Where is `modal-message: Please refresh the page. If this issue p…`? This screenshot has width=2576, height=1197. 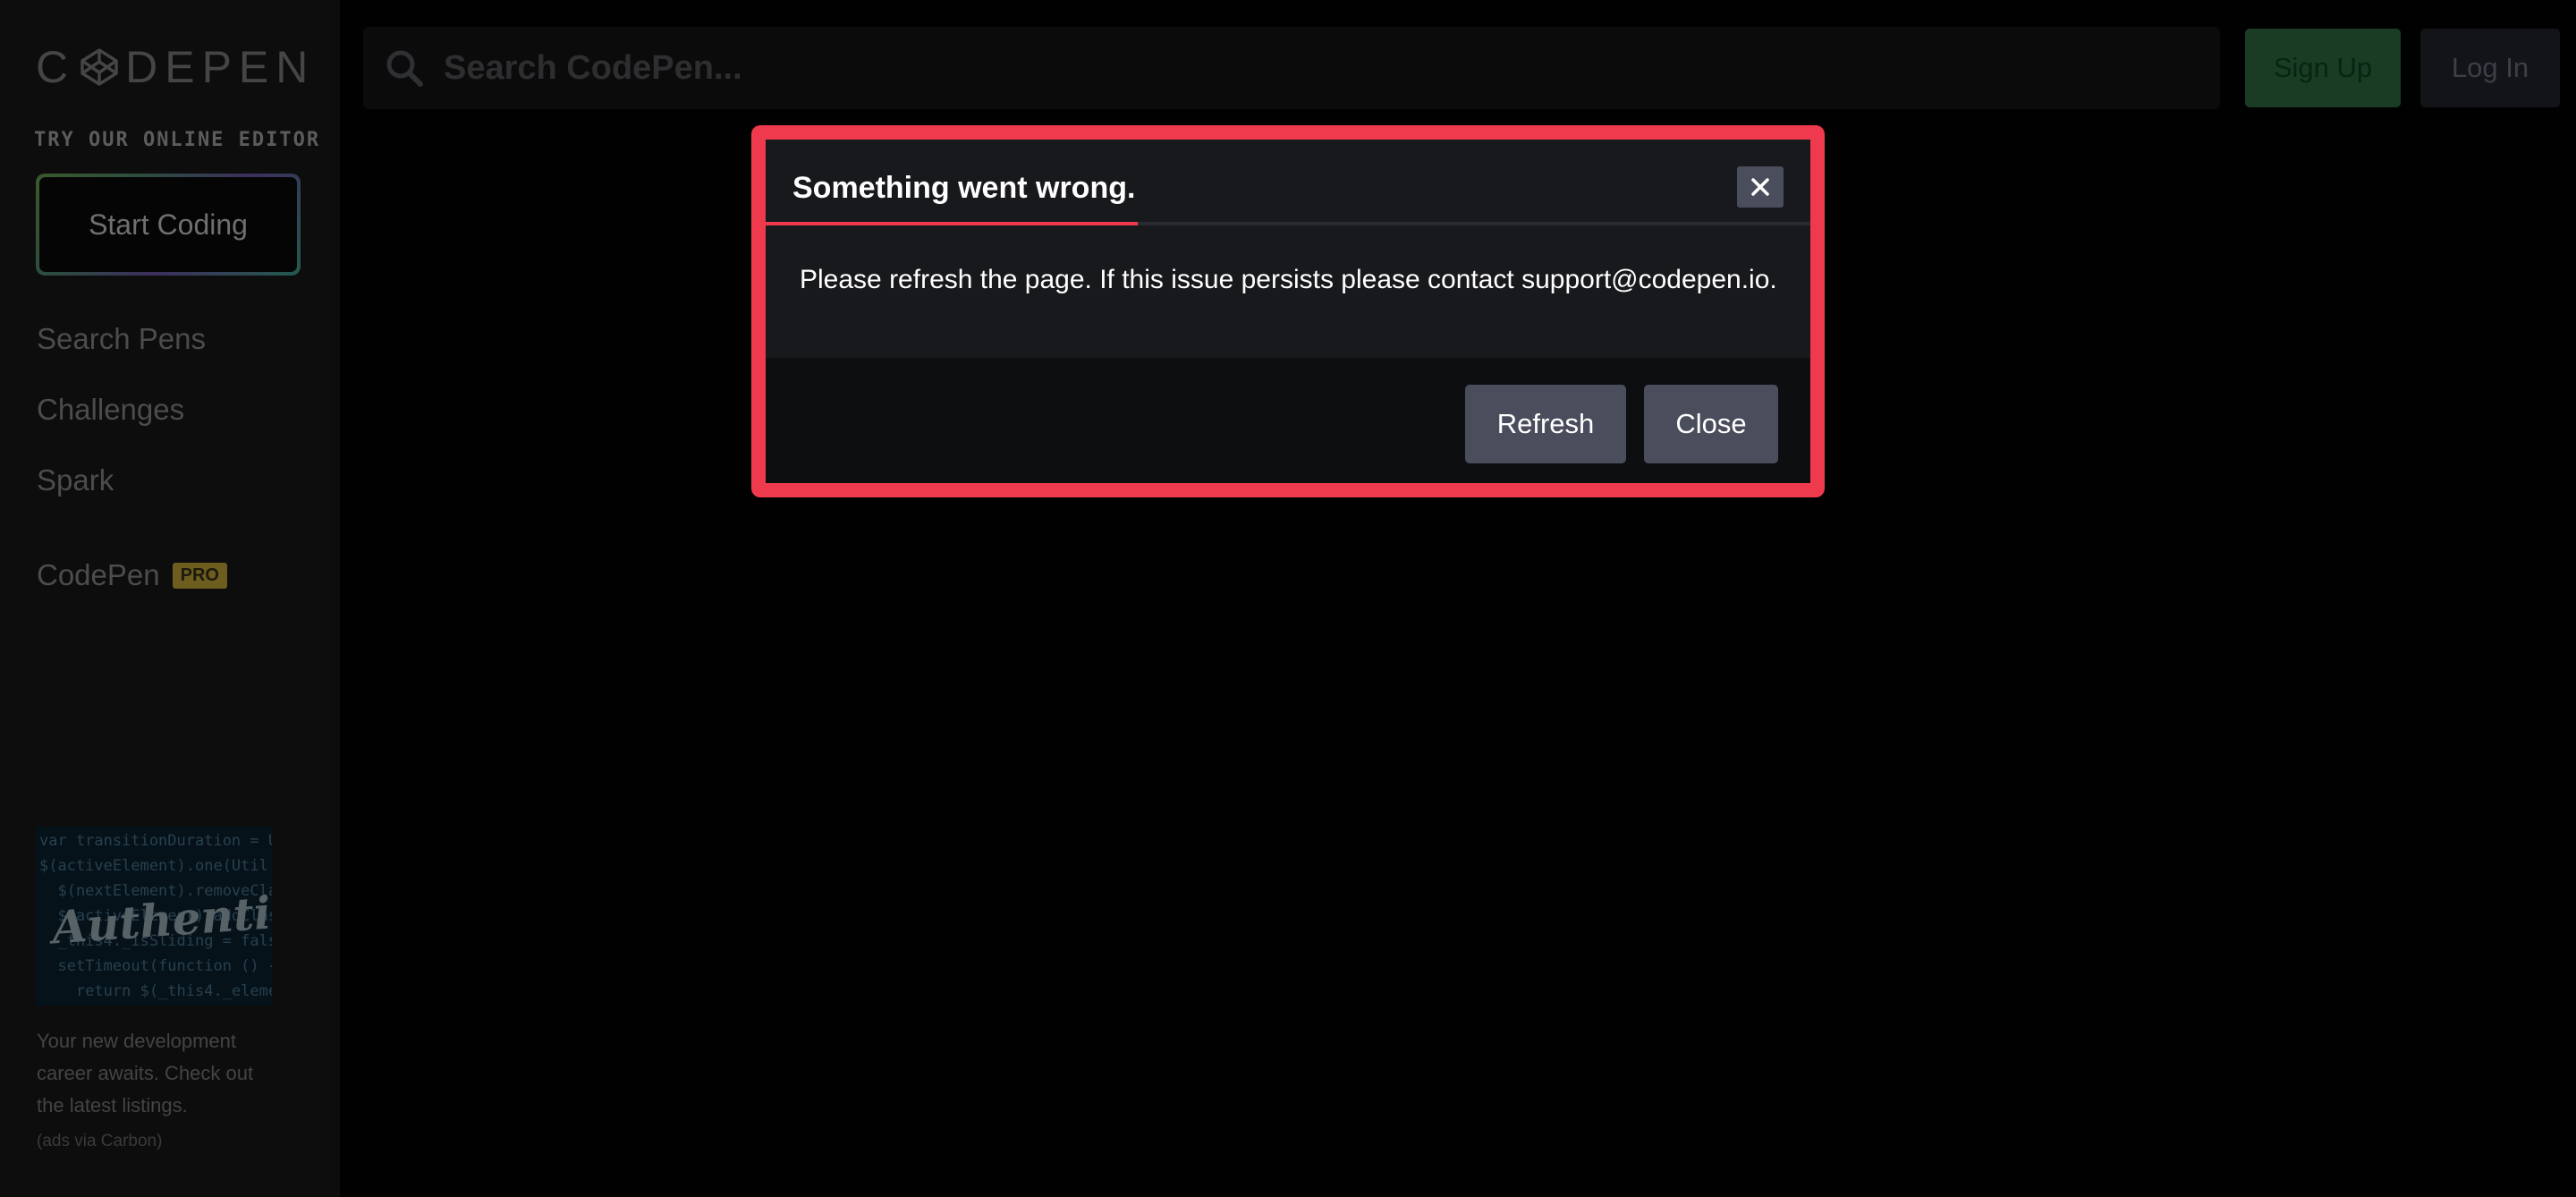 modal-message: Please refresh the page. If this issue p… is located at coordinates (1288, 280).